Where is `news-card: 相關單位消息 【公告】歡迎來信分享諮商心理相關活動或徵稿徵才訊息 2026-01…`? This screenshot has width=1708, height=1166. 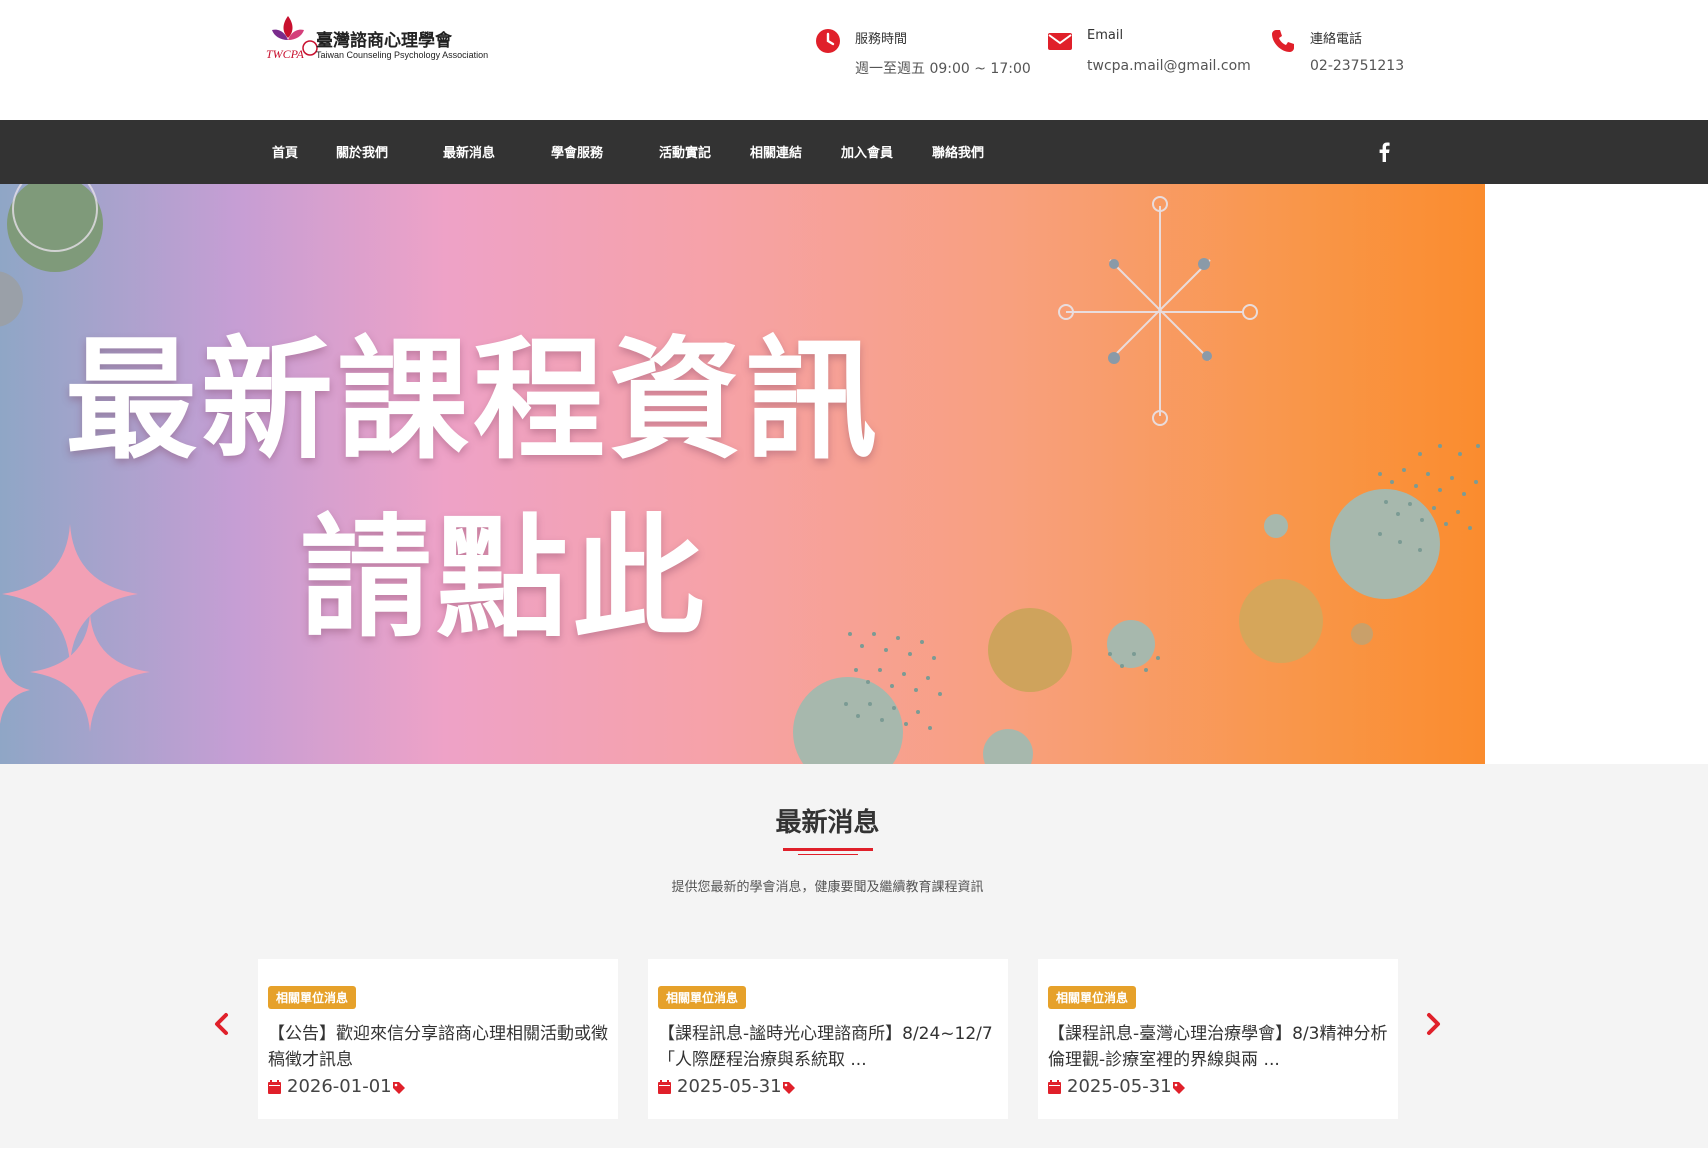
news-card: 相關單位消息 【公告】歡迎來信分享諮商心理相關活動或徵稿徵才訊息 2026-01… is located at coordinates (438, 1039).